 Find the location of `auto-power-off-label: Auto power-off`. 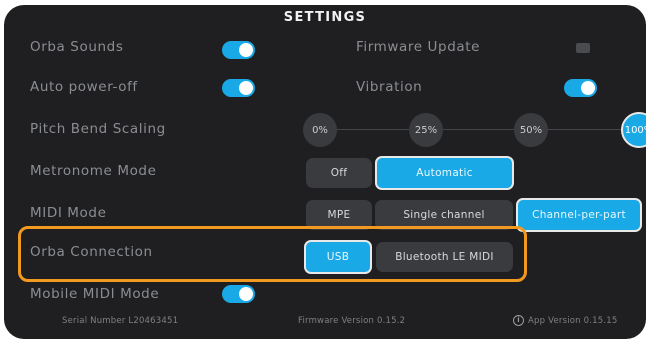

auto-power-off-label: Auto power-off is located at coordinates (84, 87).